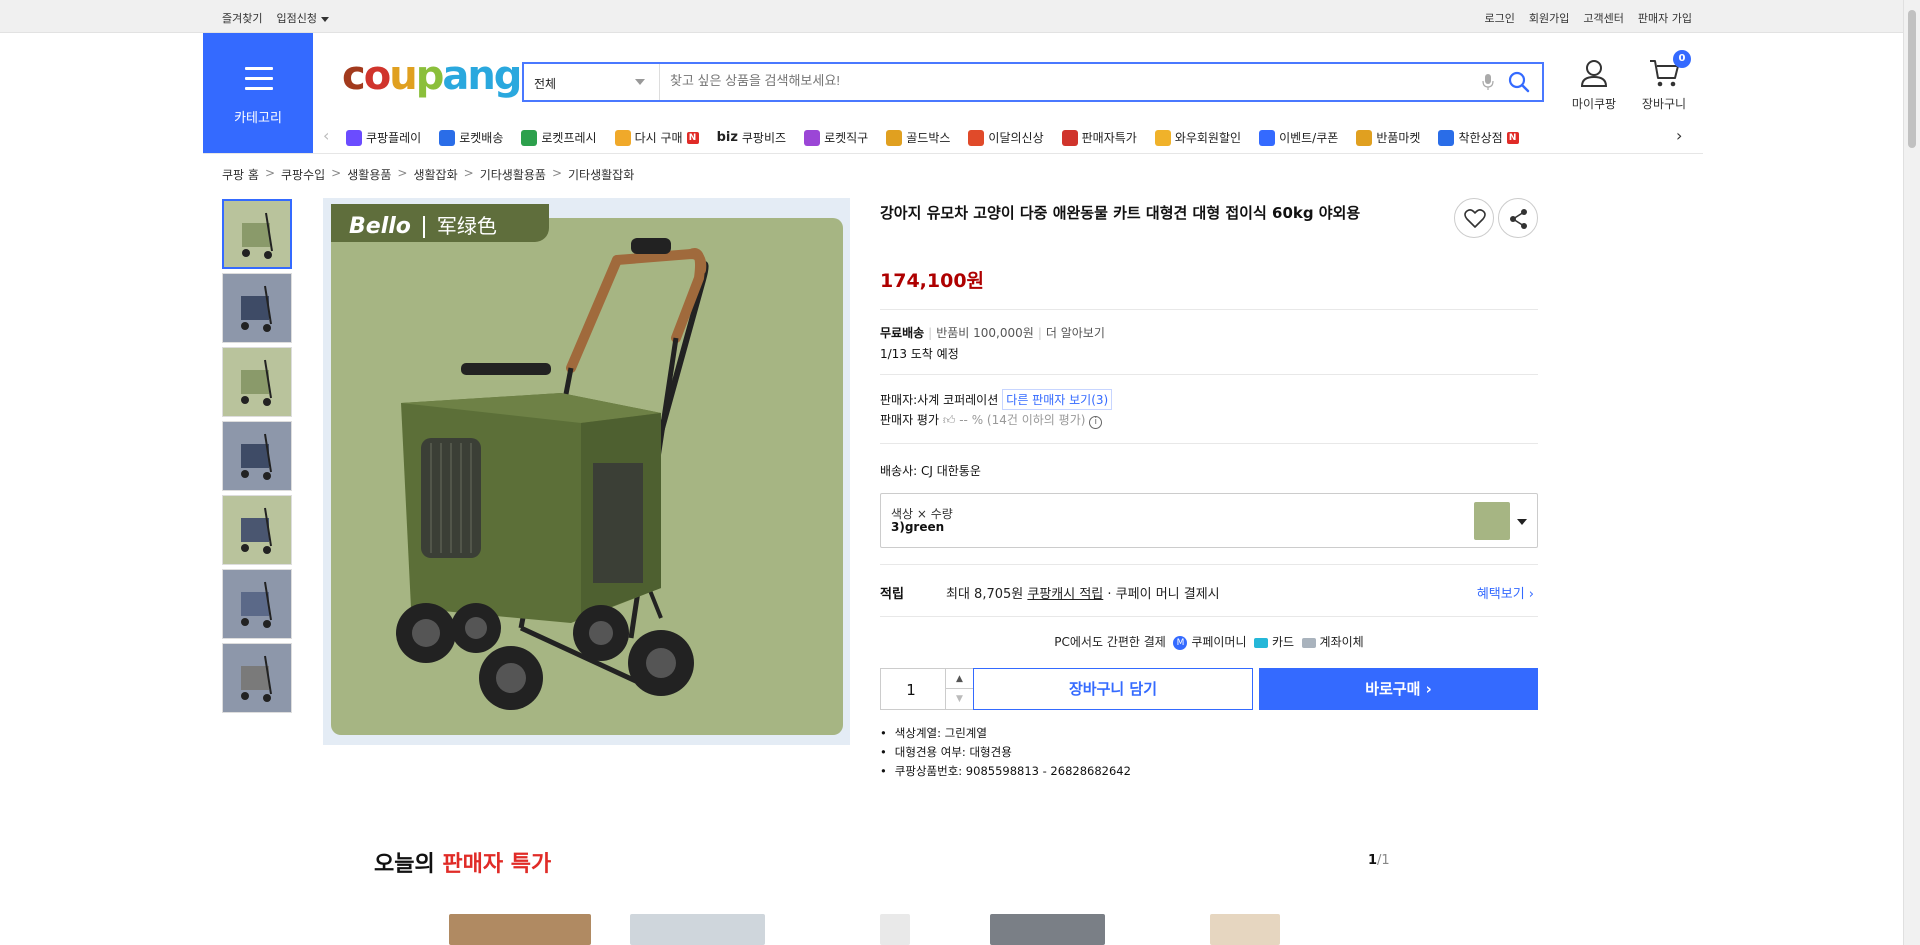 The image size is (1920, 945). I want to click on login-link: 로그인, so click(1500, 18).